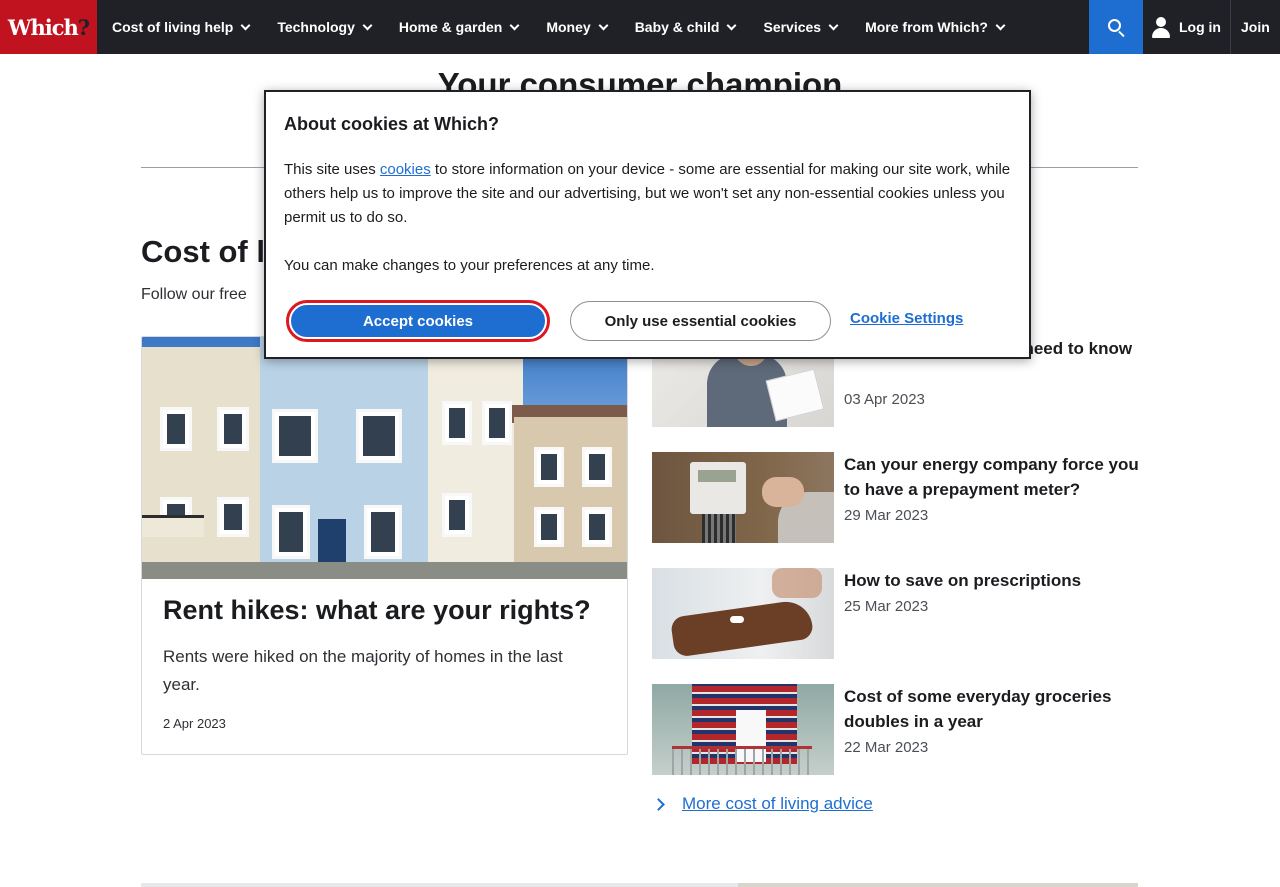  Describe the element at coordinates (568, 27) in the screenshot. I see `nav-item-label: Money` at that location.